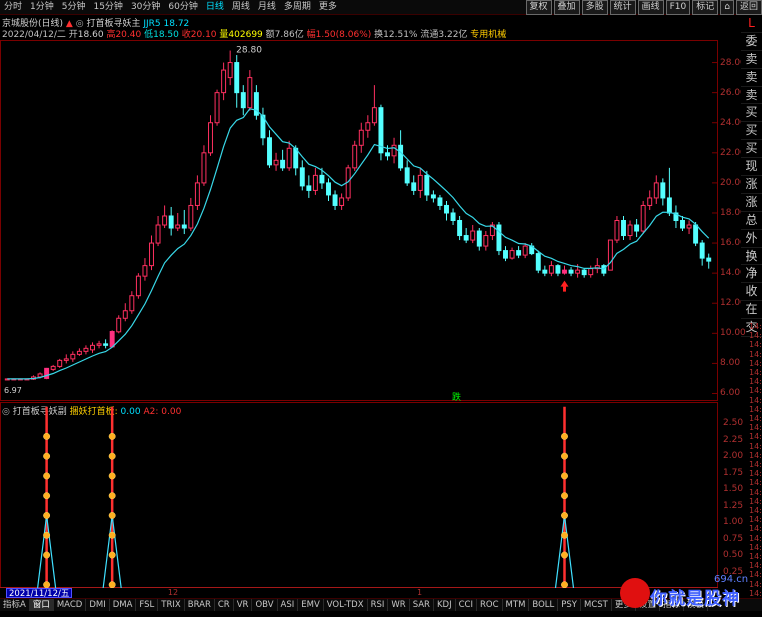  I want to click on period-tab-7: 周线, so click(241, 7).